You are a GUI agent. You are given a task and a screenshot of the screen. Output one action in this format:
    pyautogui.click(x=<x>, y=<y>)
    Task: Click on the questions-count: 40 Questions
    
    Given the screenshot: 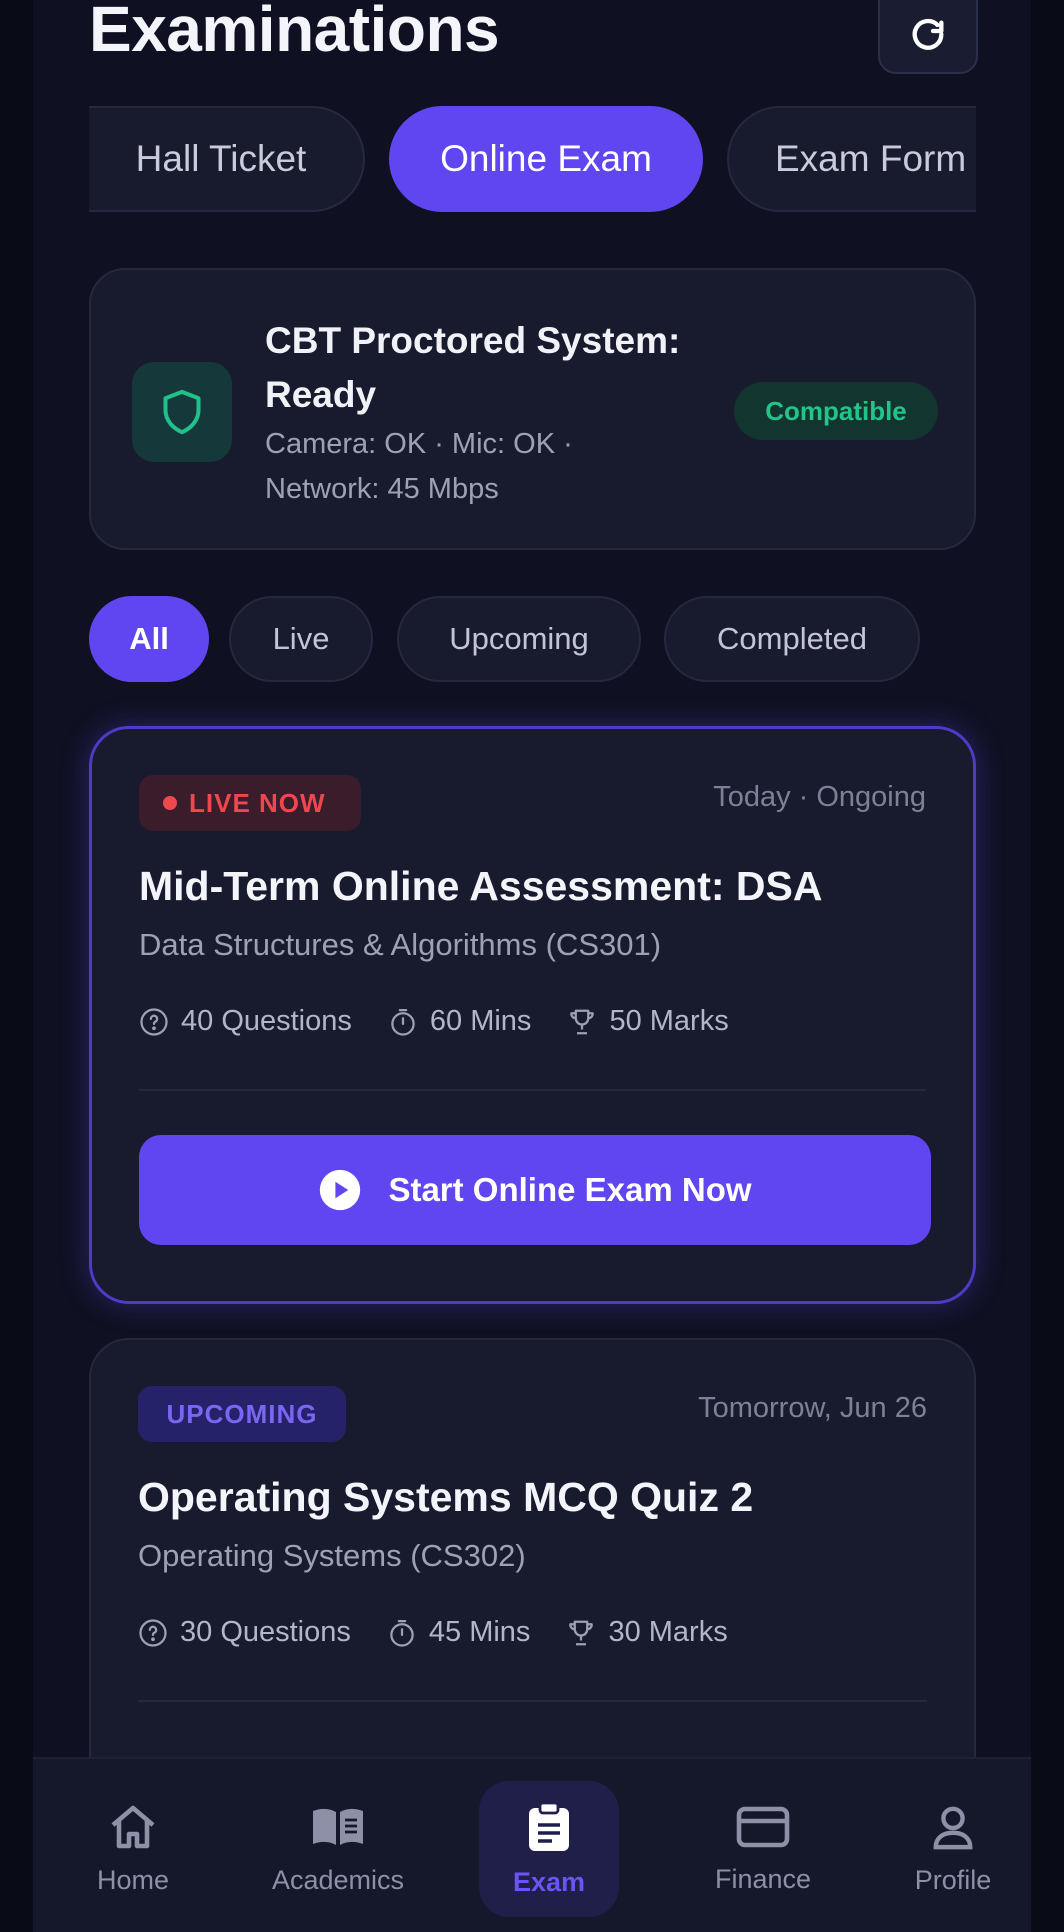 What is the action you would take?
    pyautogui.click(x=245, y=1021)
    